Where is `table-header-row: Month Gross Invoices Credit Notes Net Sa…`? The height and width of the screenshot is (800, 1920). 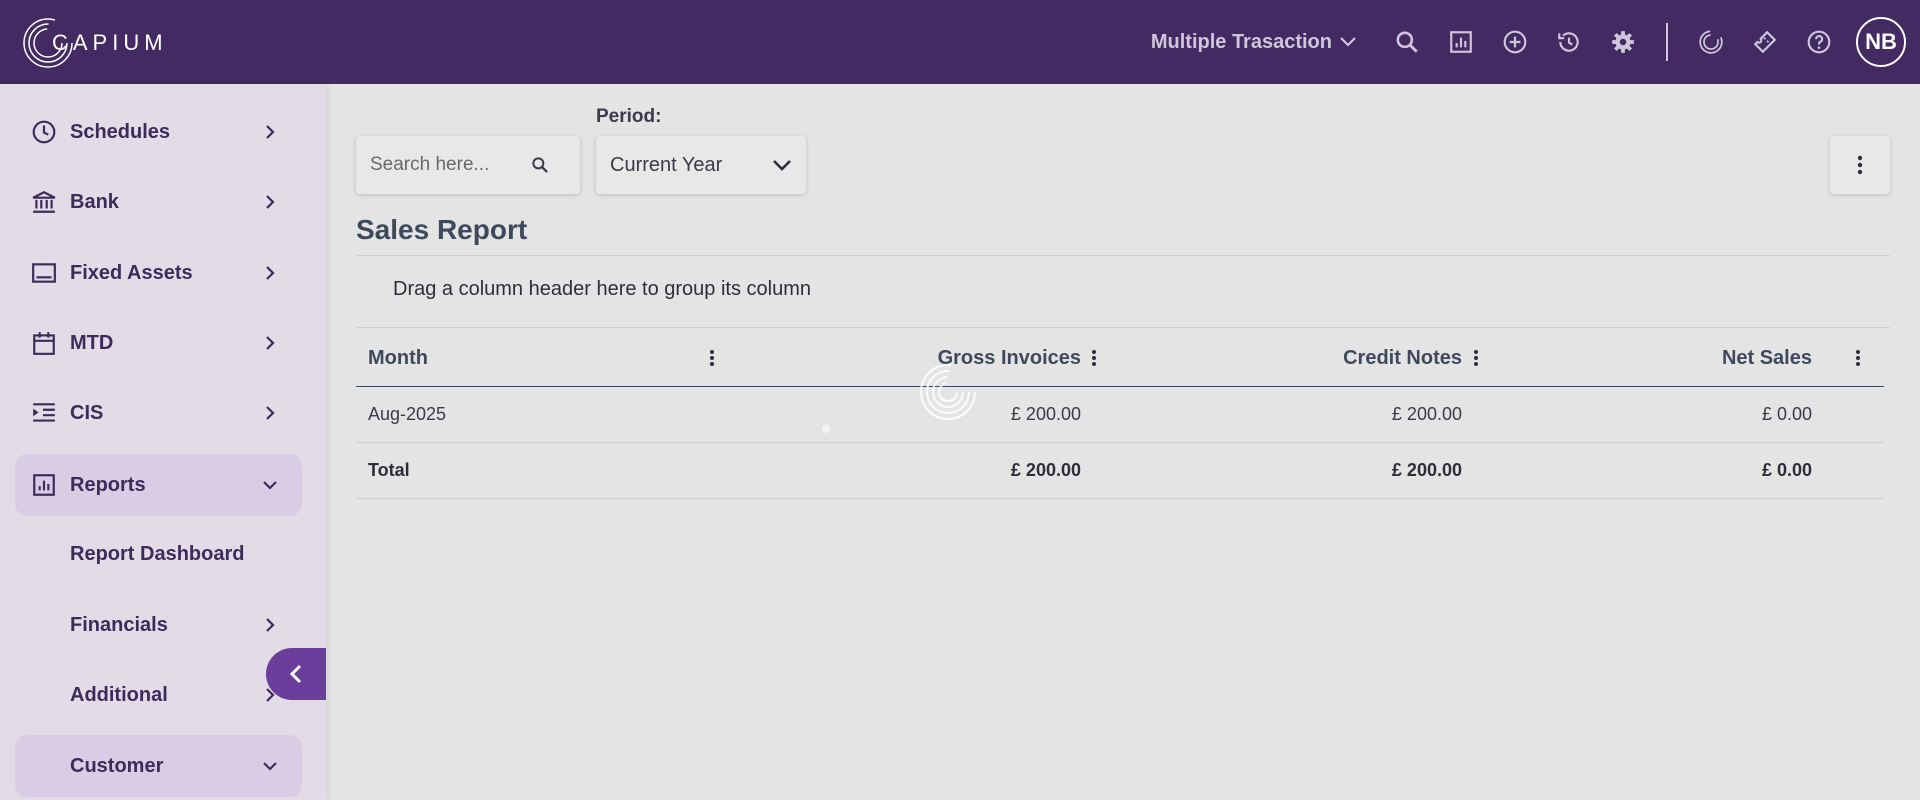 table-header-row: Month Gross Invoices Credit Notes Net Sa… is located at coordinates (1120, 358).